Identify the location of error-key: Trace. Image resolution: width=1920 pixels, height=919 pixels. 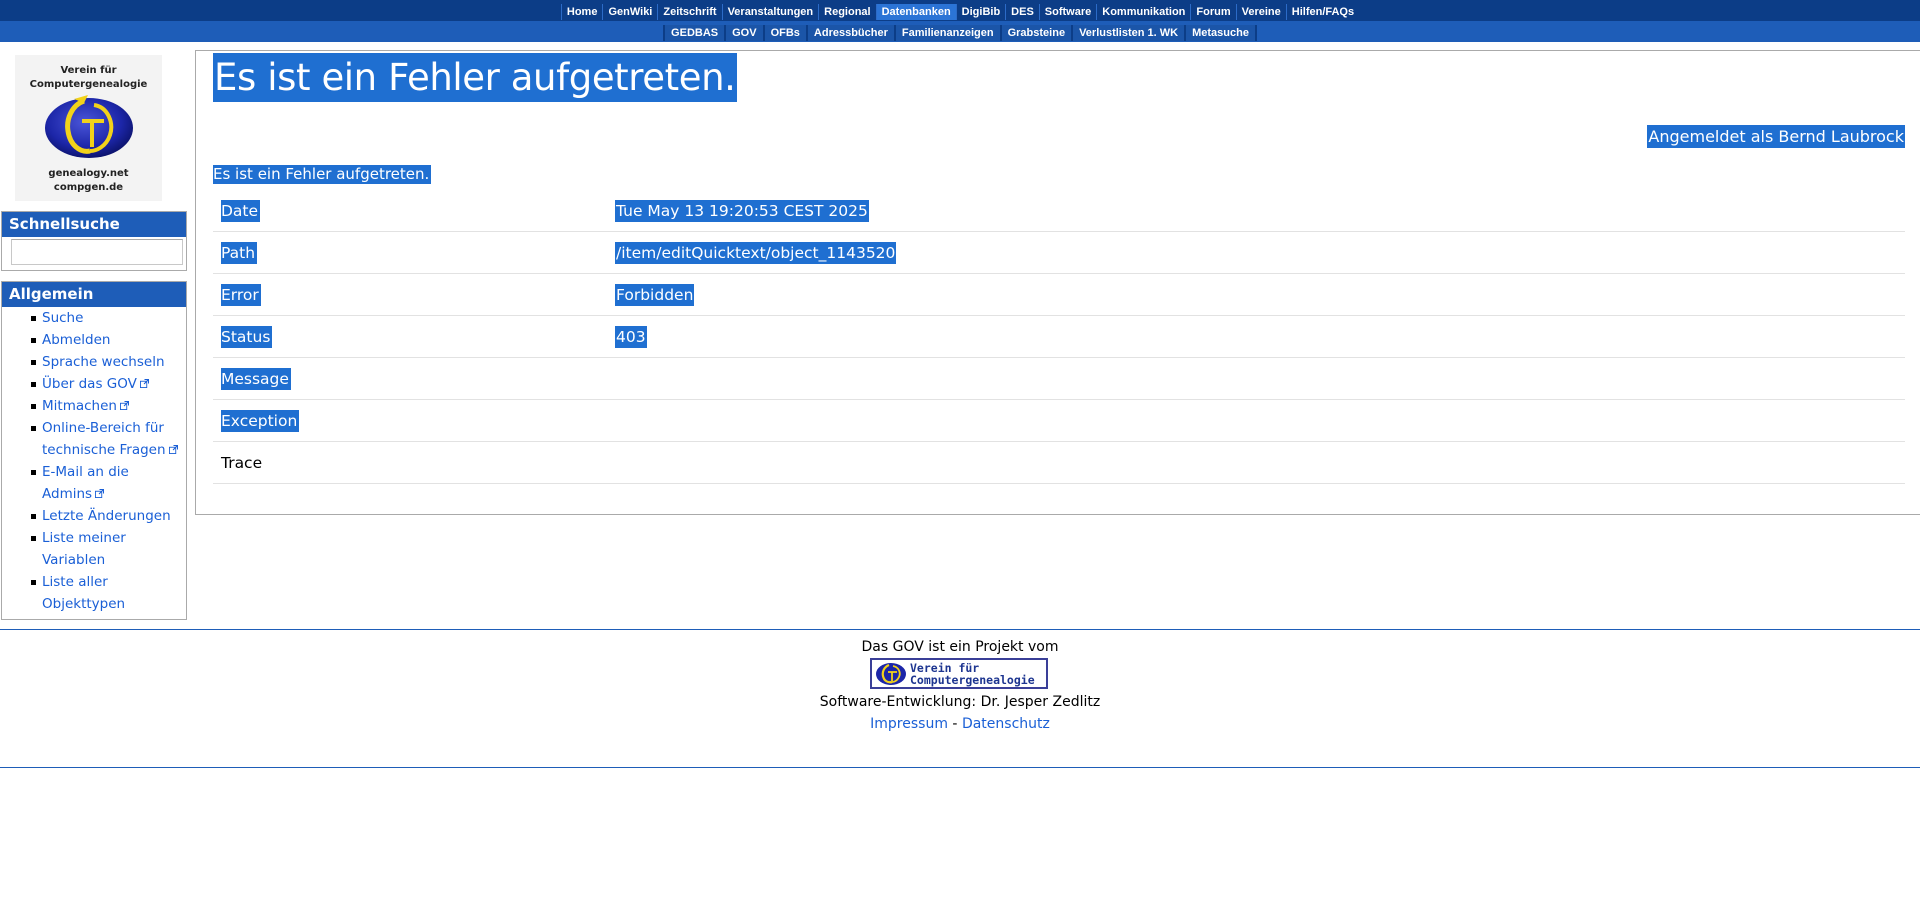
(242, 463).